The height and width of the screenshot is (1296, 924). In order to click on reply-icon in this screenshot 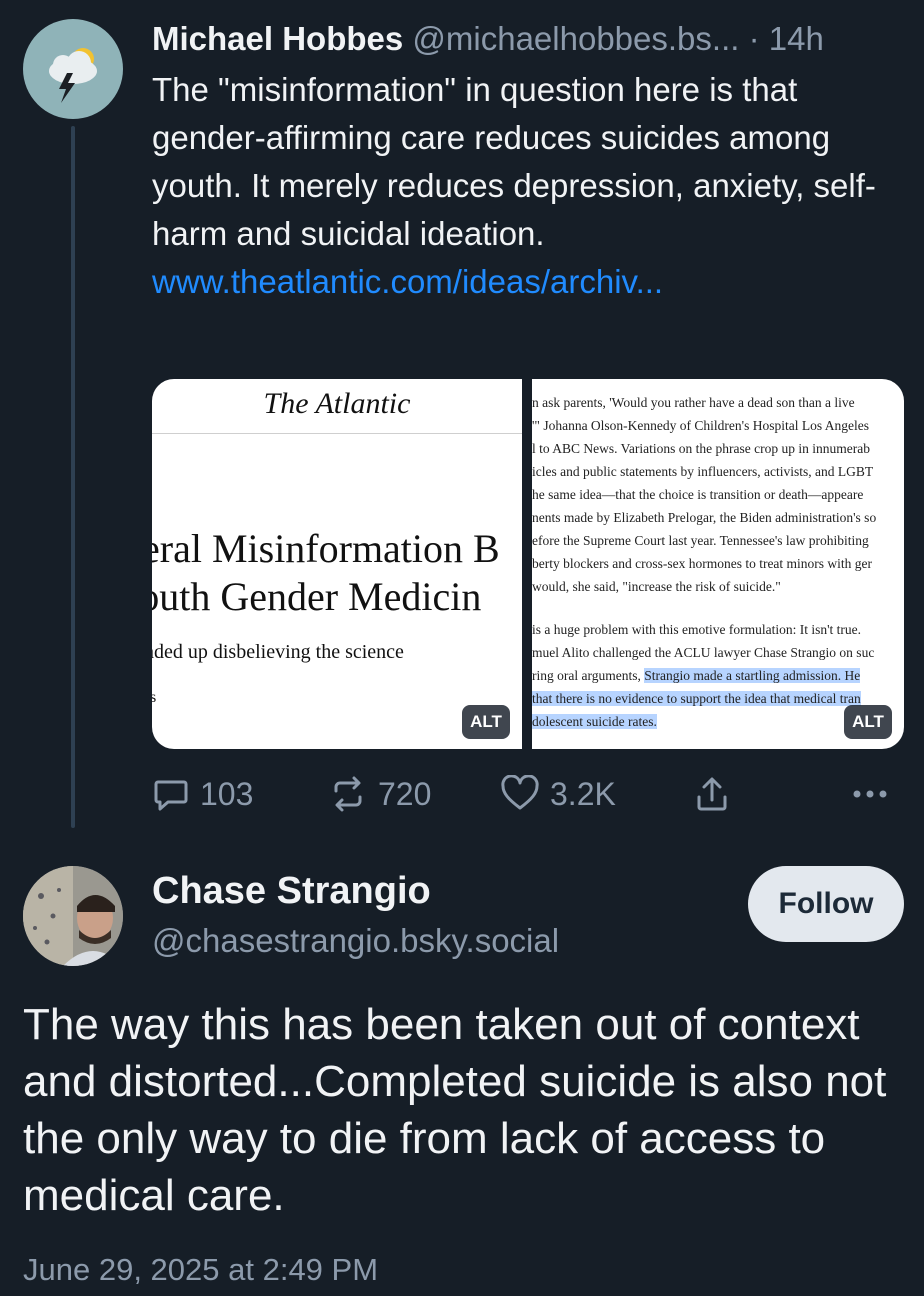, I will do `click(171, 795)`.